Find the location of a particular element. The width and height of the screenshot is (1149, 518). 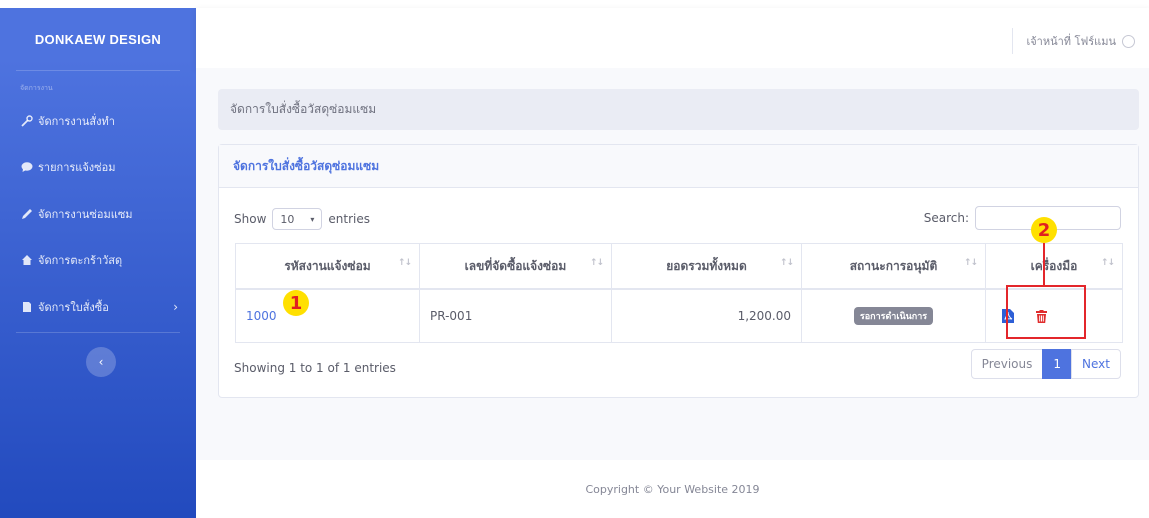

status-badge: รอการดำเนินการ is located at coordinates (893, 316).